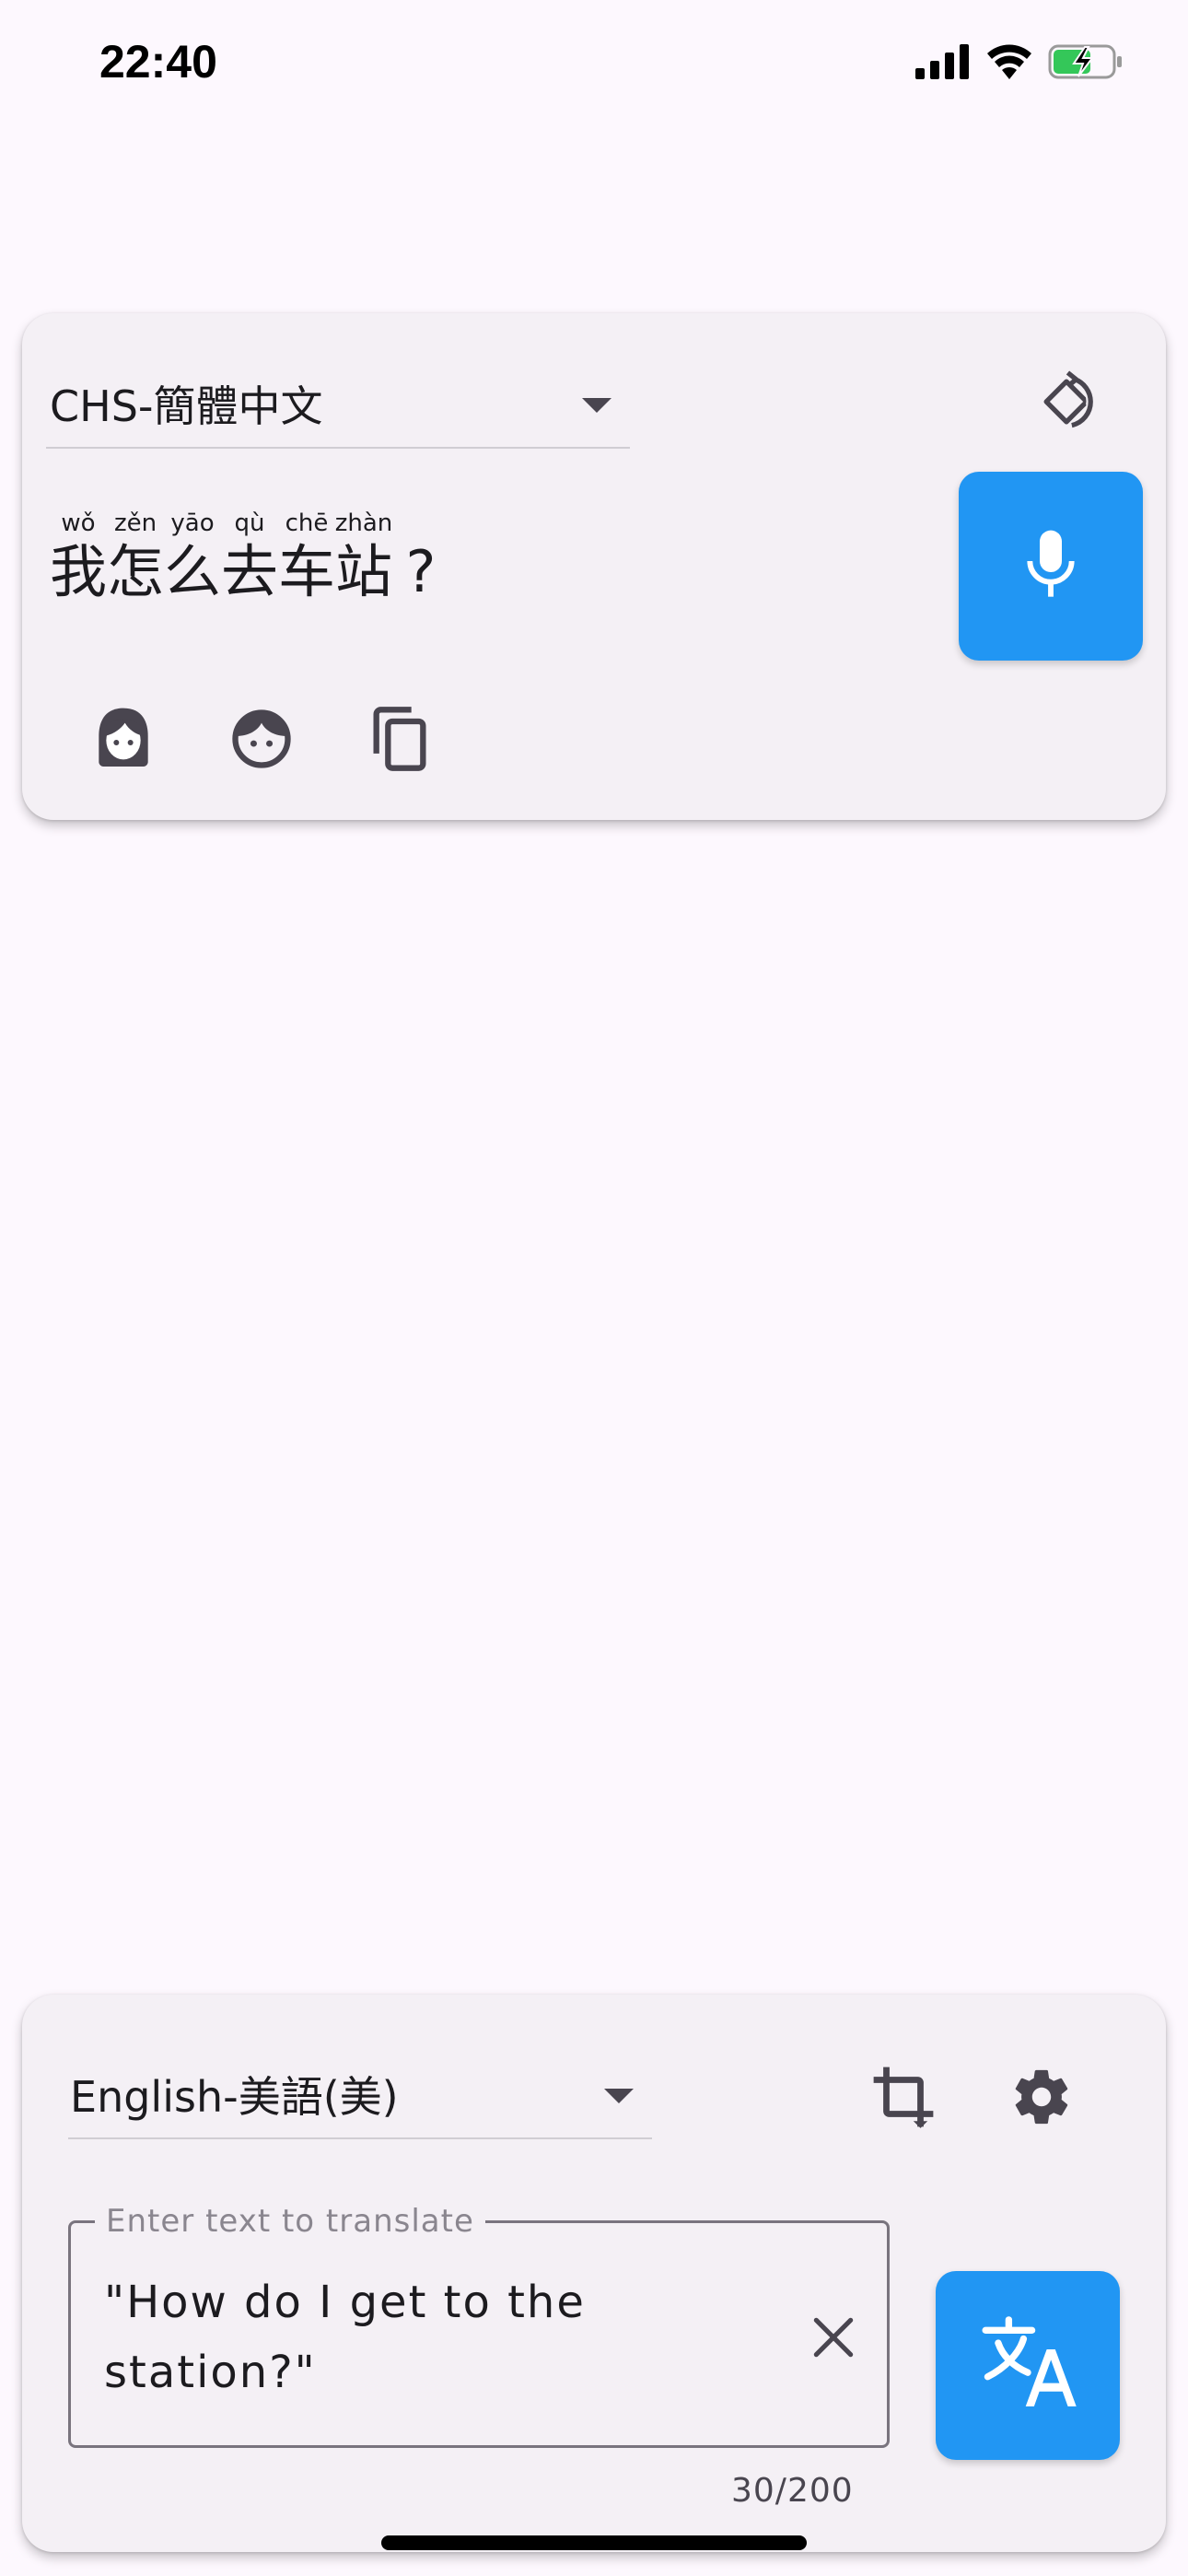  Describe the element at coordinates (249, 523) in the screenshot. I see `pinyin-text: qù` at that location.